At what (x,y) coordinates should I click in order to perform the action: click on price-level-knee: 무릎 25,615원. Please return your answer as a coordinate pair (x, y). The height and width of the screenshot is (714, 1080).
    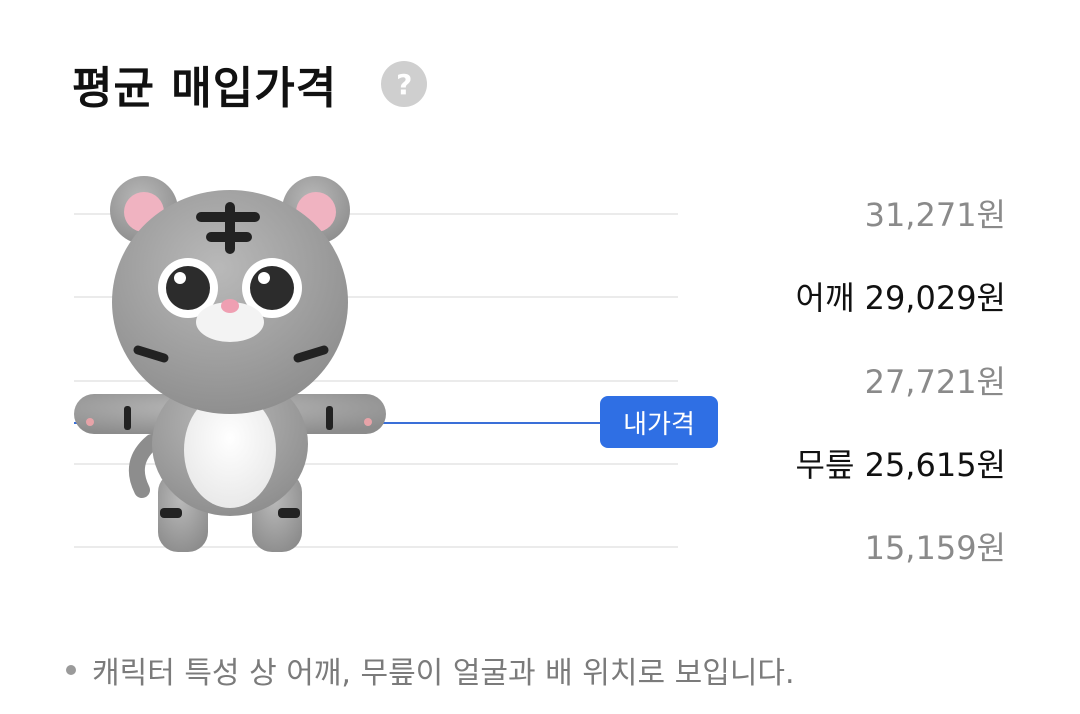
    Looking at the image, I should click on (901, 463).